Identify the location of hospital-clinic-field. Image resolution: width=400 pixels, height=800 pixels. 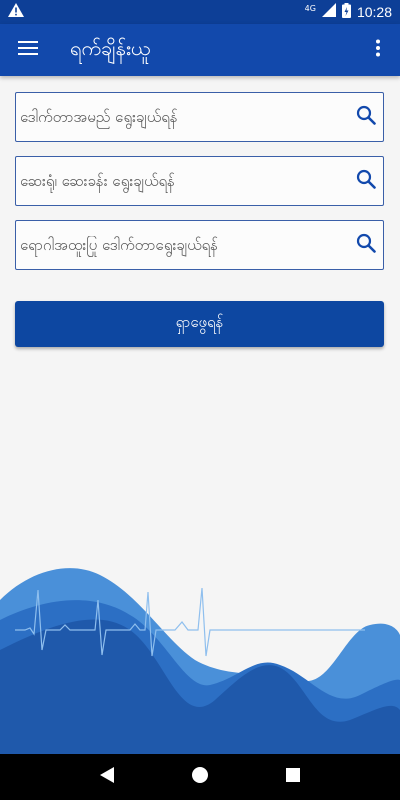
(199, 181).